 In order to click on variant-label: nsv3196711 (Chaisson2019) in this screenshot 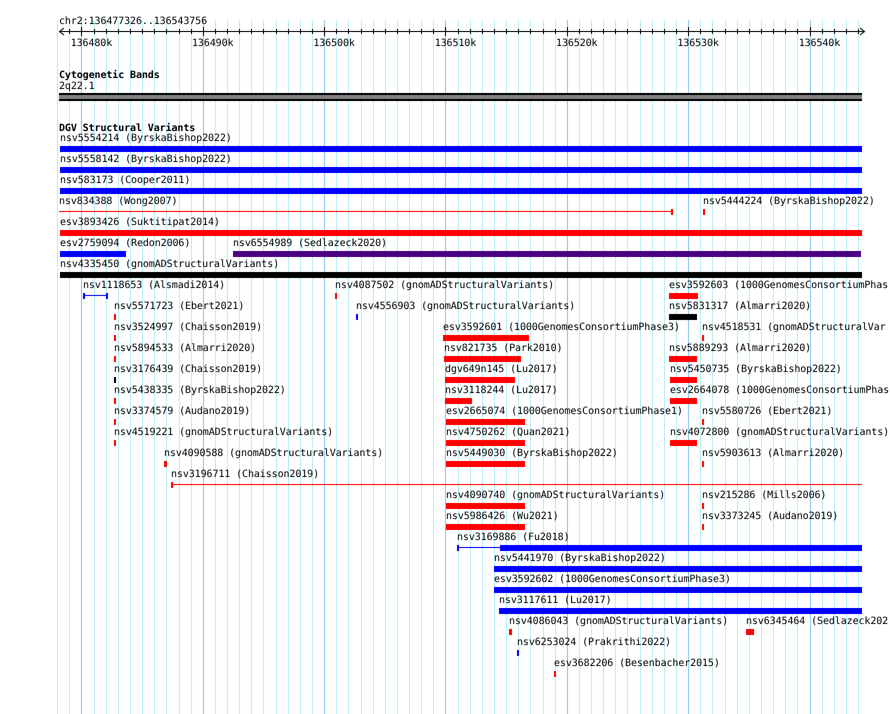, I will do `click(245, 474)`.